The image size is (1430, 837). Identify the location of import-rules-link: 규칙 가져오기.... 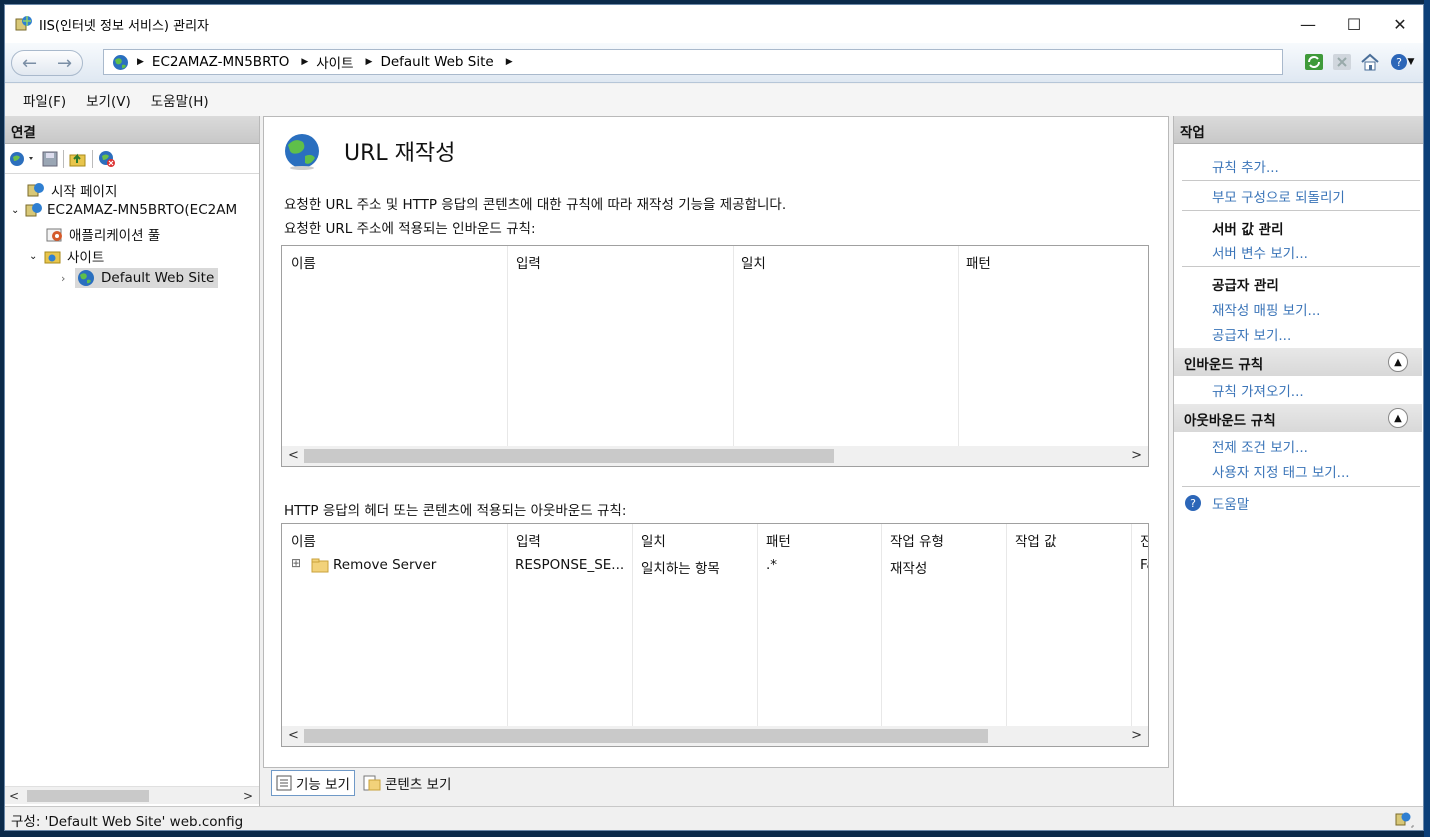
(1258, 390).